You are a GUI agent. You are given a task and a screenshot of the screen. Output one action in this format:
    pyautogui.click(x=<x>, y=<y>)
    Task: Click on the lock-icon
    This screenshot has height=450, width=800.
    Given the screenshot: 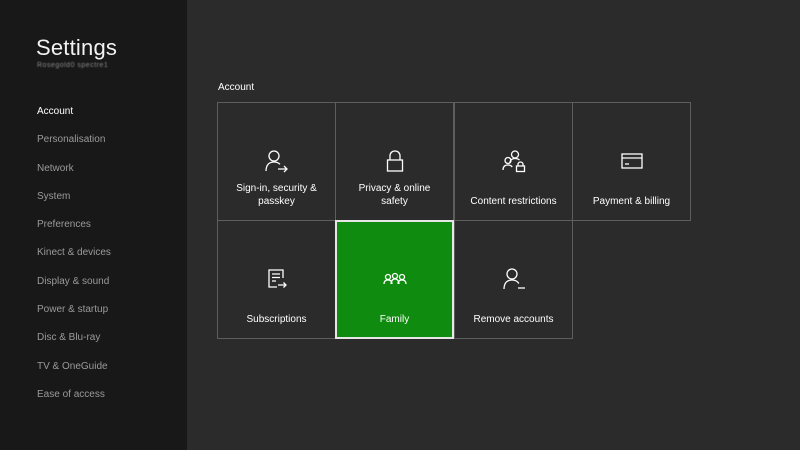 What is the action you would take?
    pyautogui.click(x=394, y=161)
    